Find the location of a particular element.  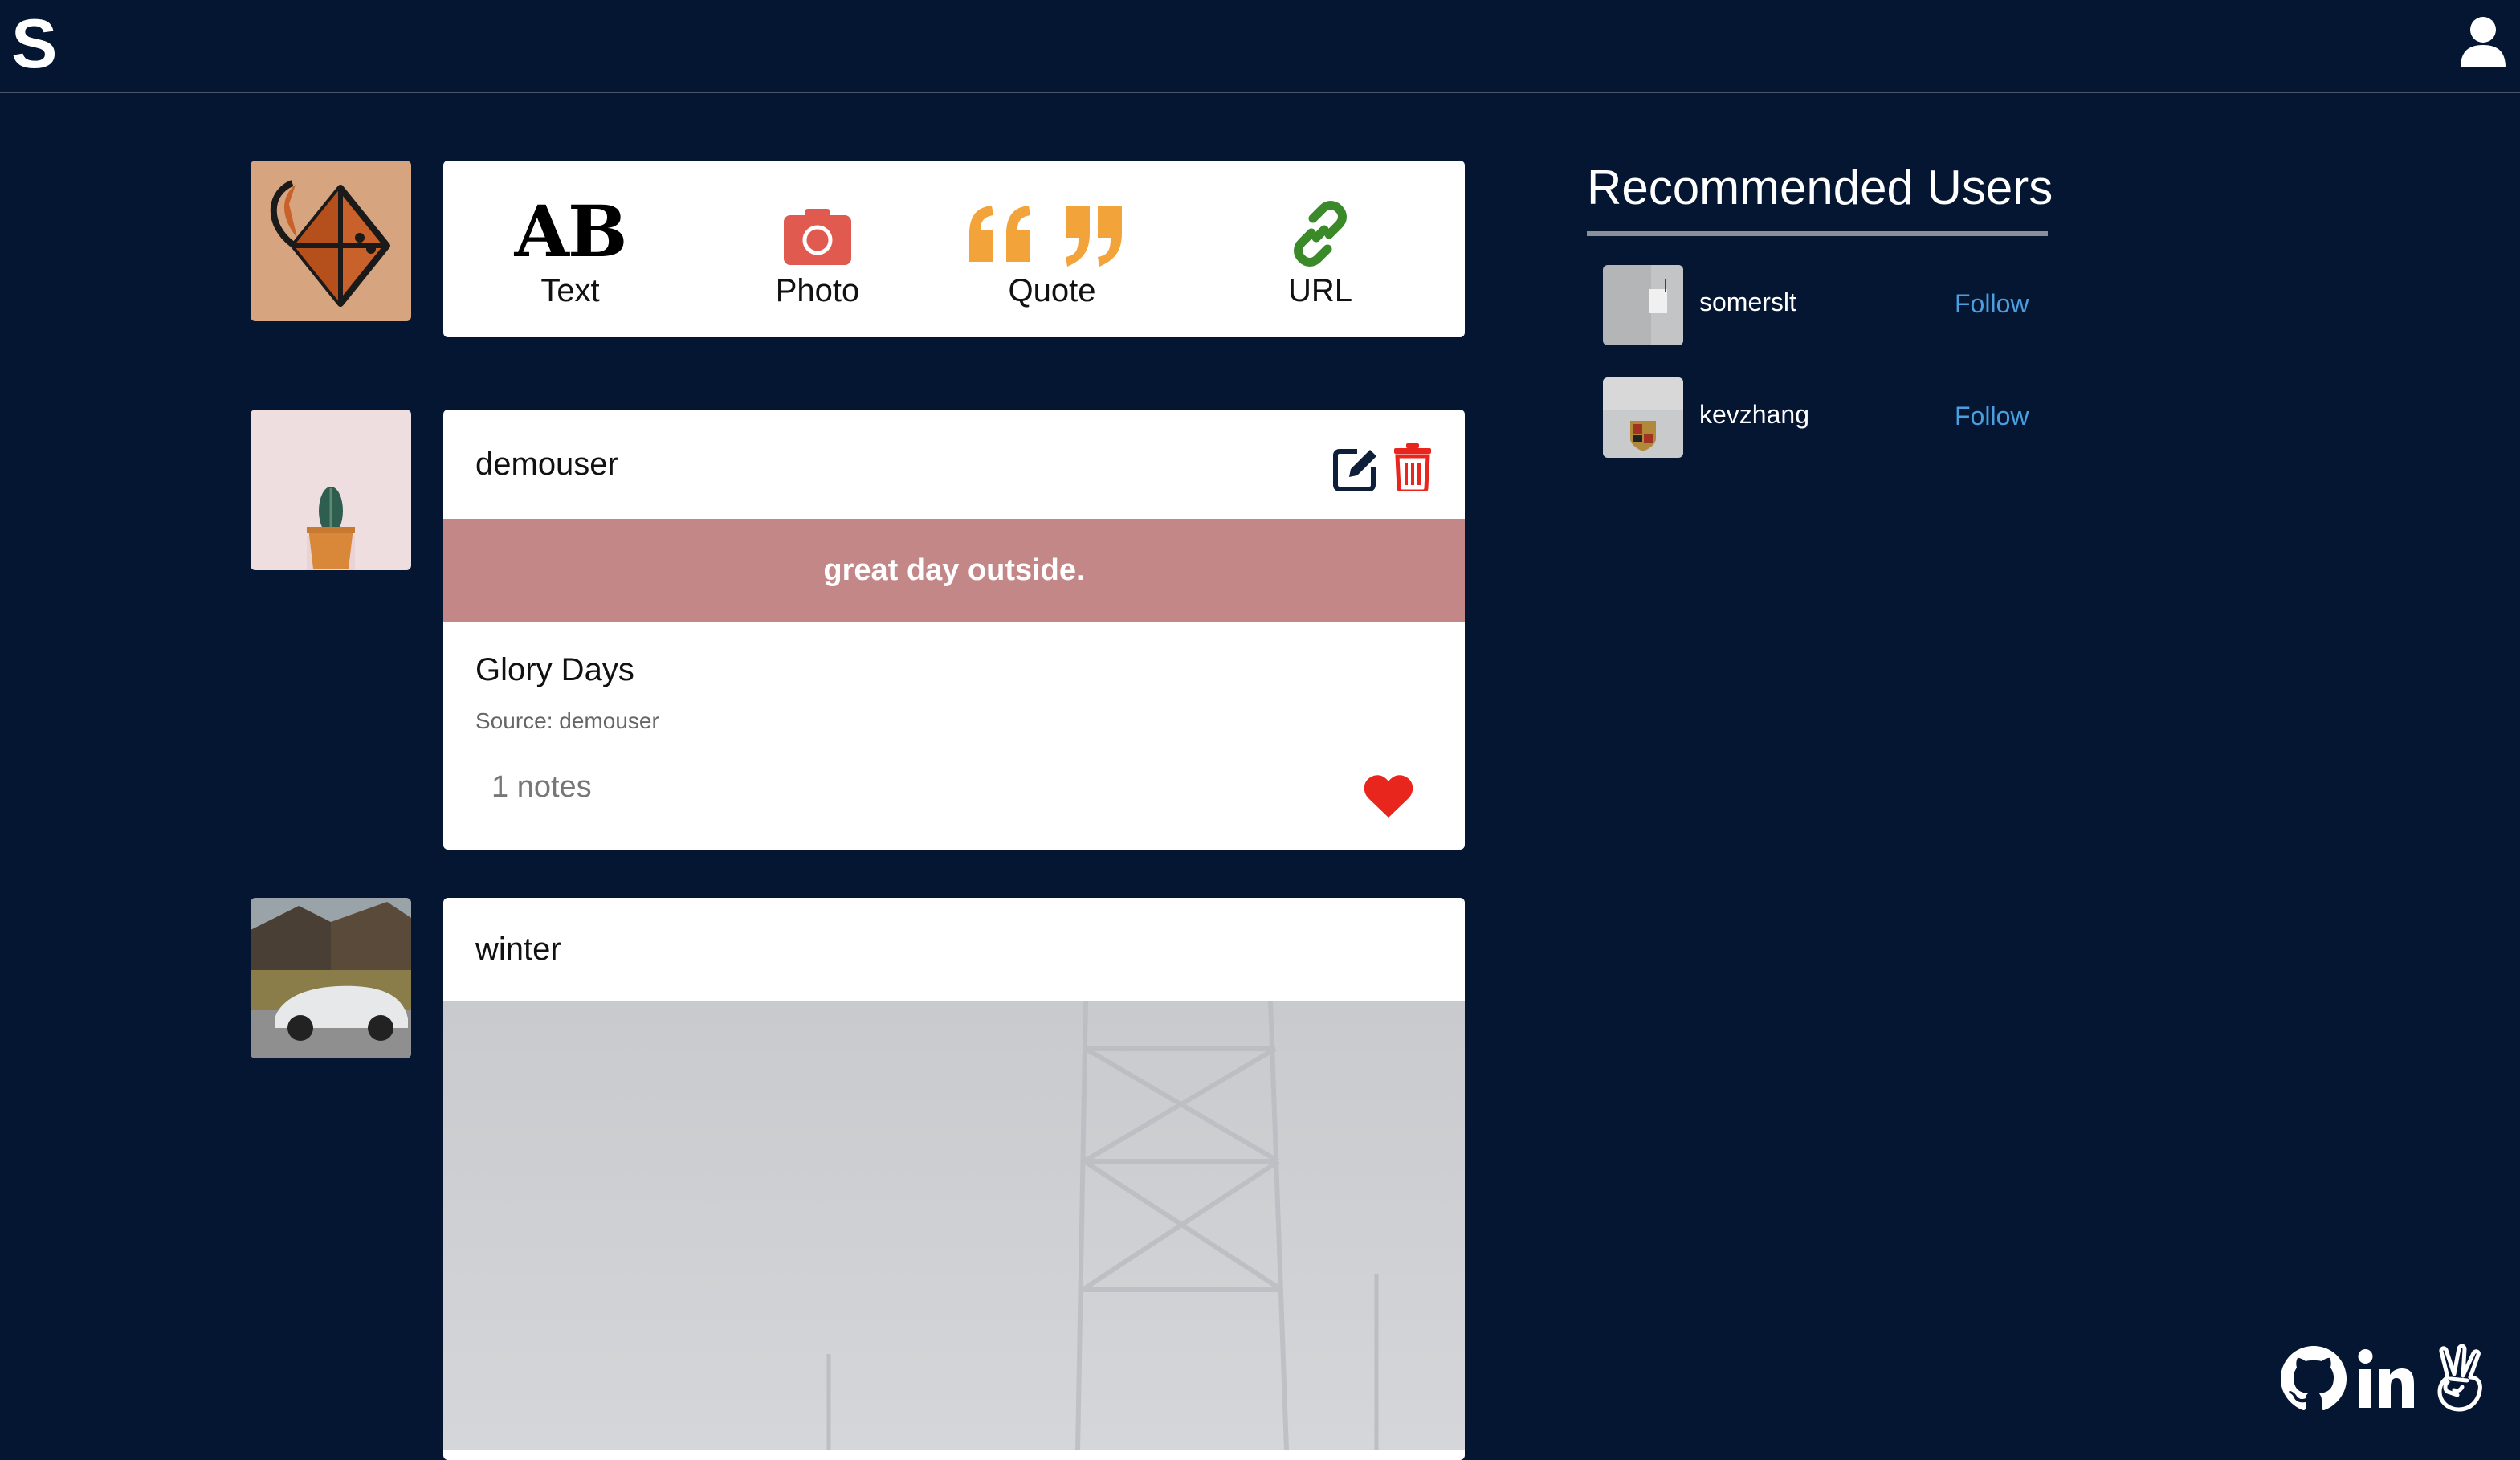

edit-icon is located at coordinates (1356, 468).